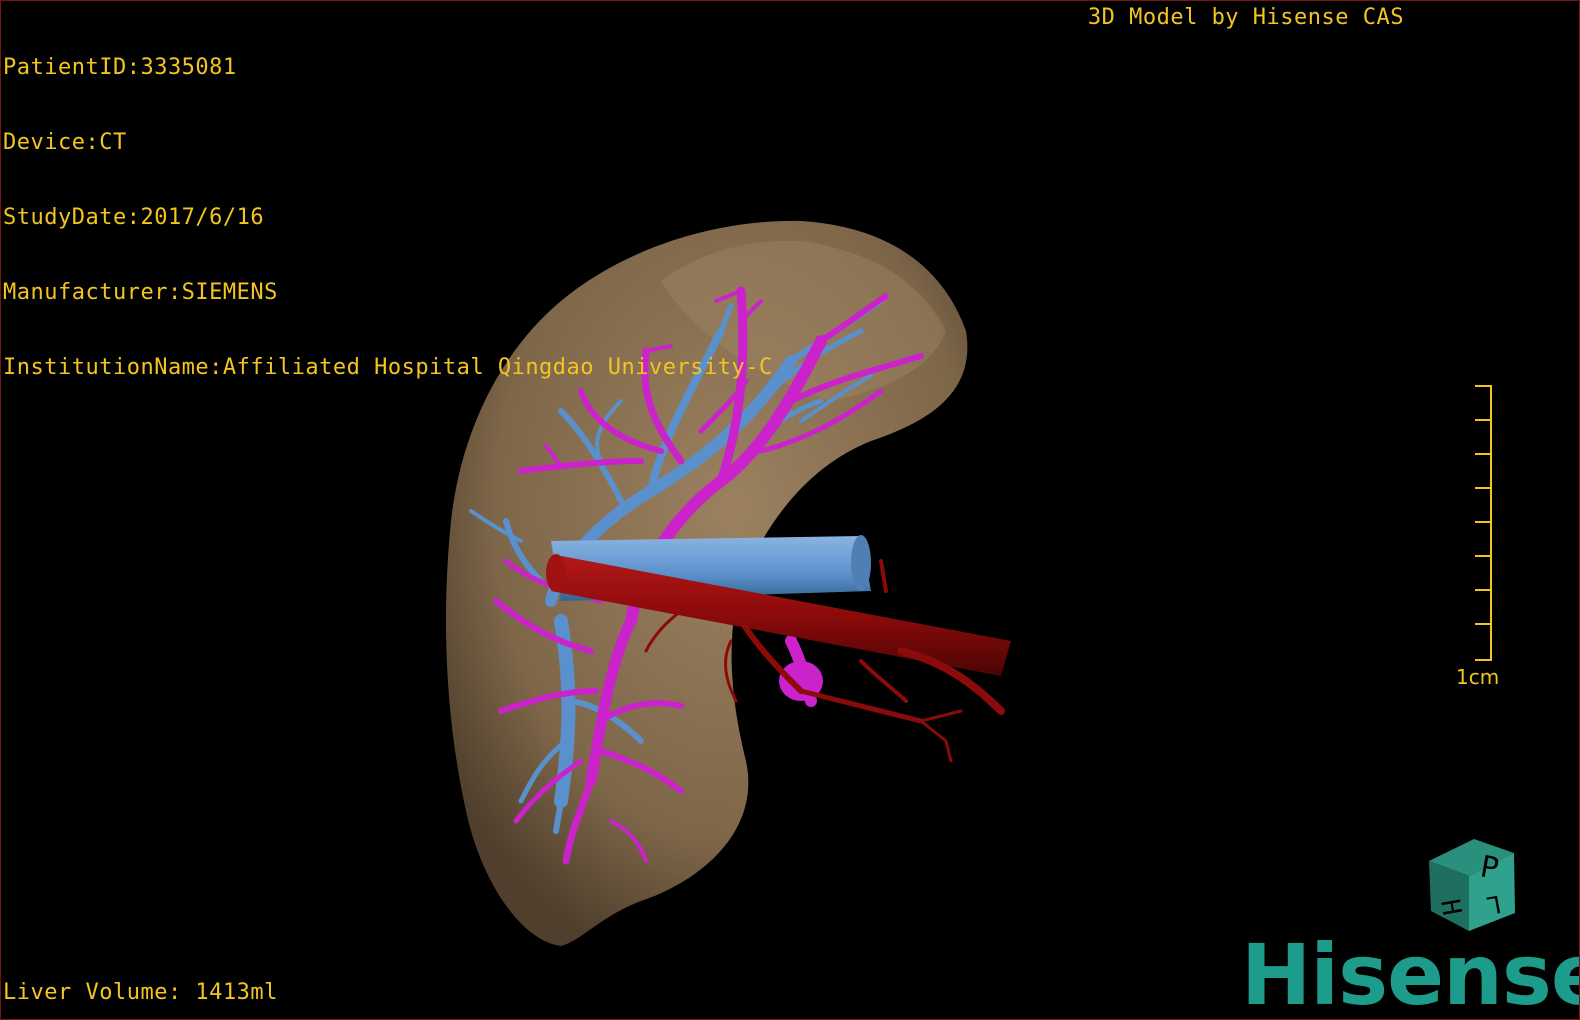 This screenshot has height=1020, width=1580. I want to click on scale-bar, so click(1483, 523).